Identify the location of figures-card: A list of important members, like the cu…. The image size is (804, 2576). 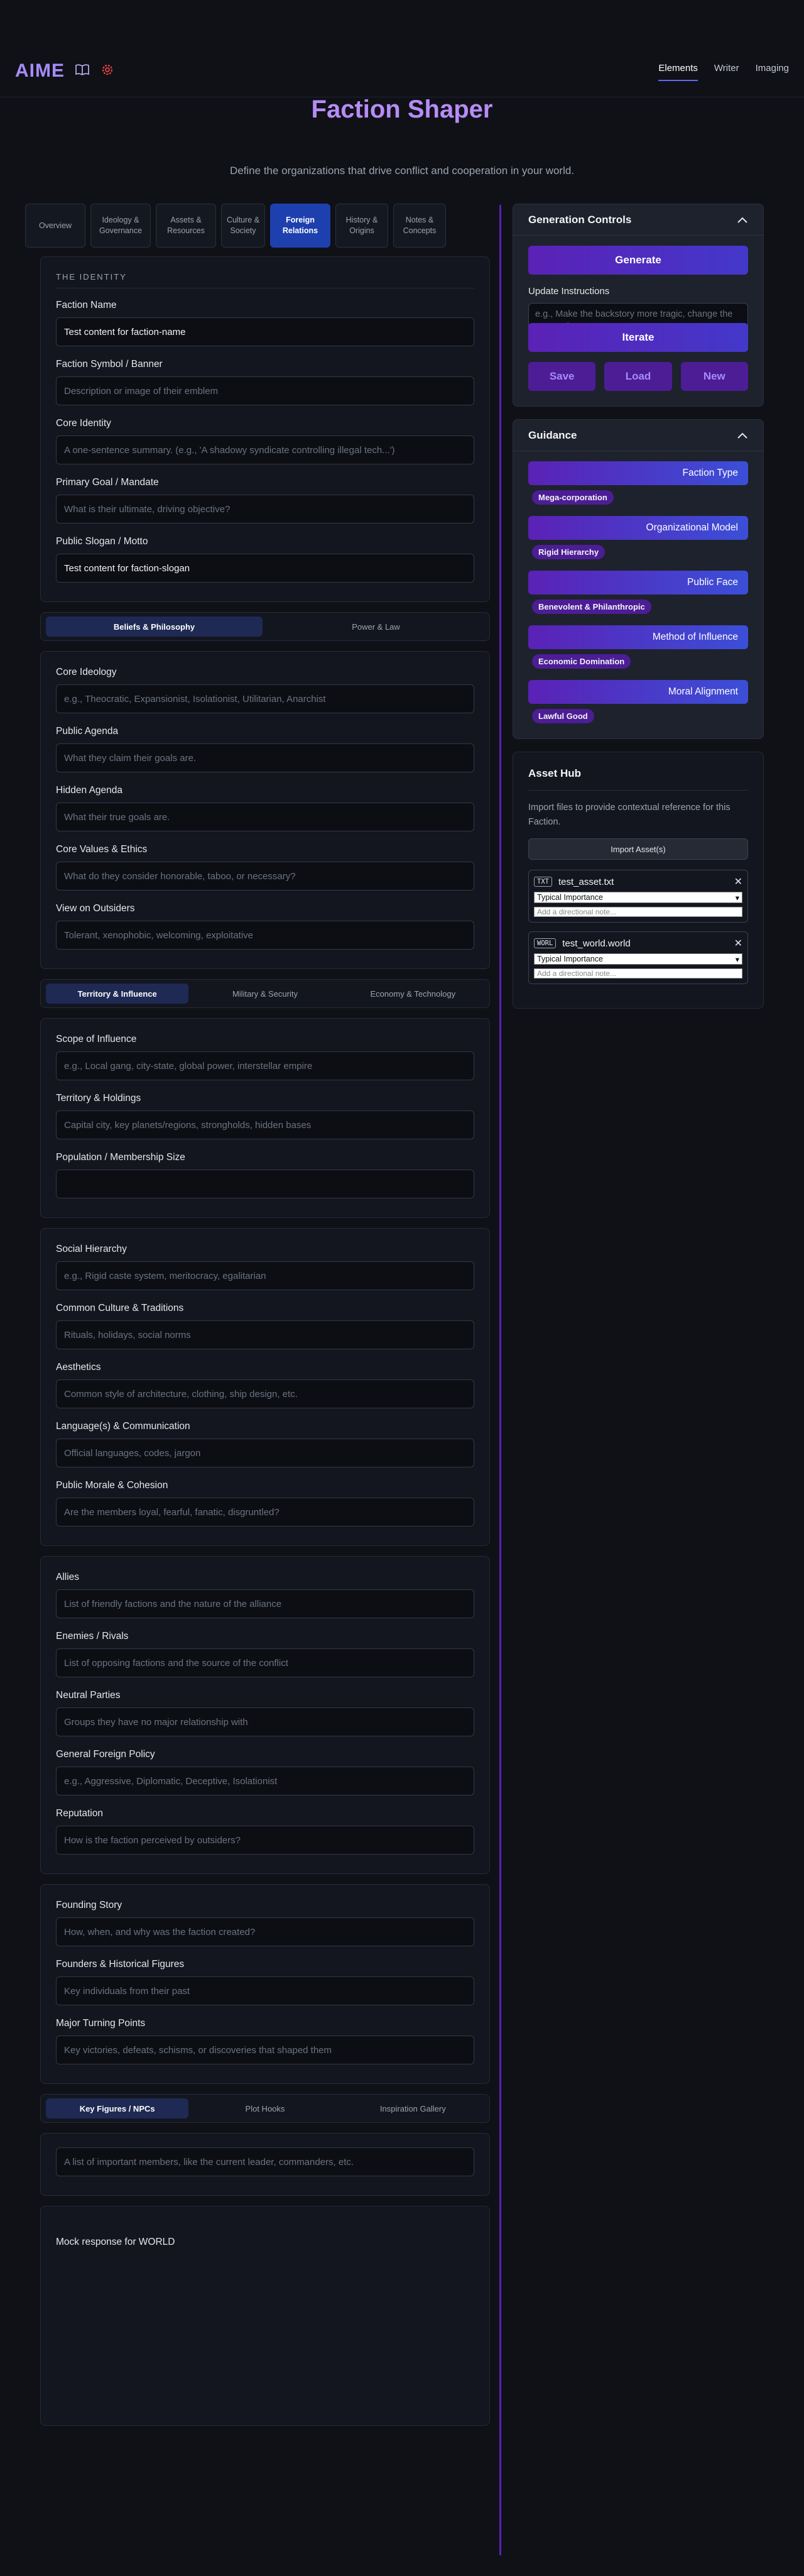
(265, 2164).